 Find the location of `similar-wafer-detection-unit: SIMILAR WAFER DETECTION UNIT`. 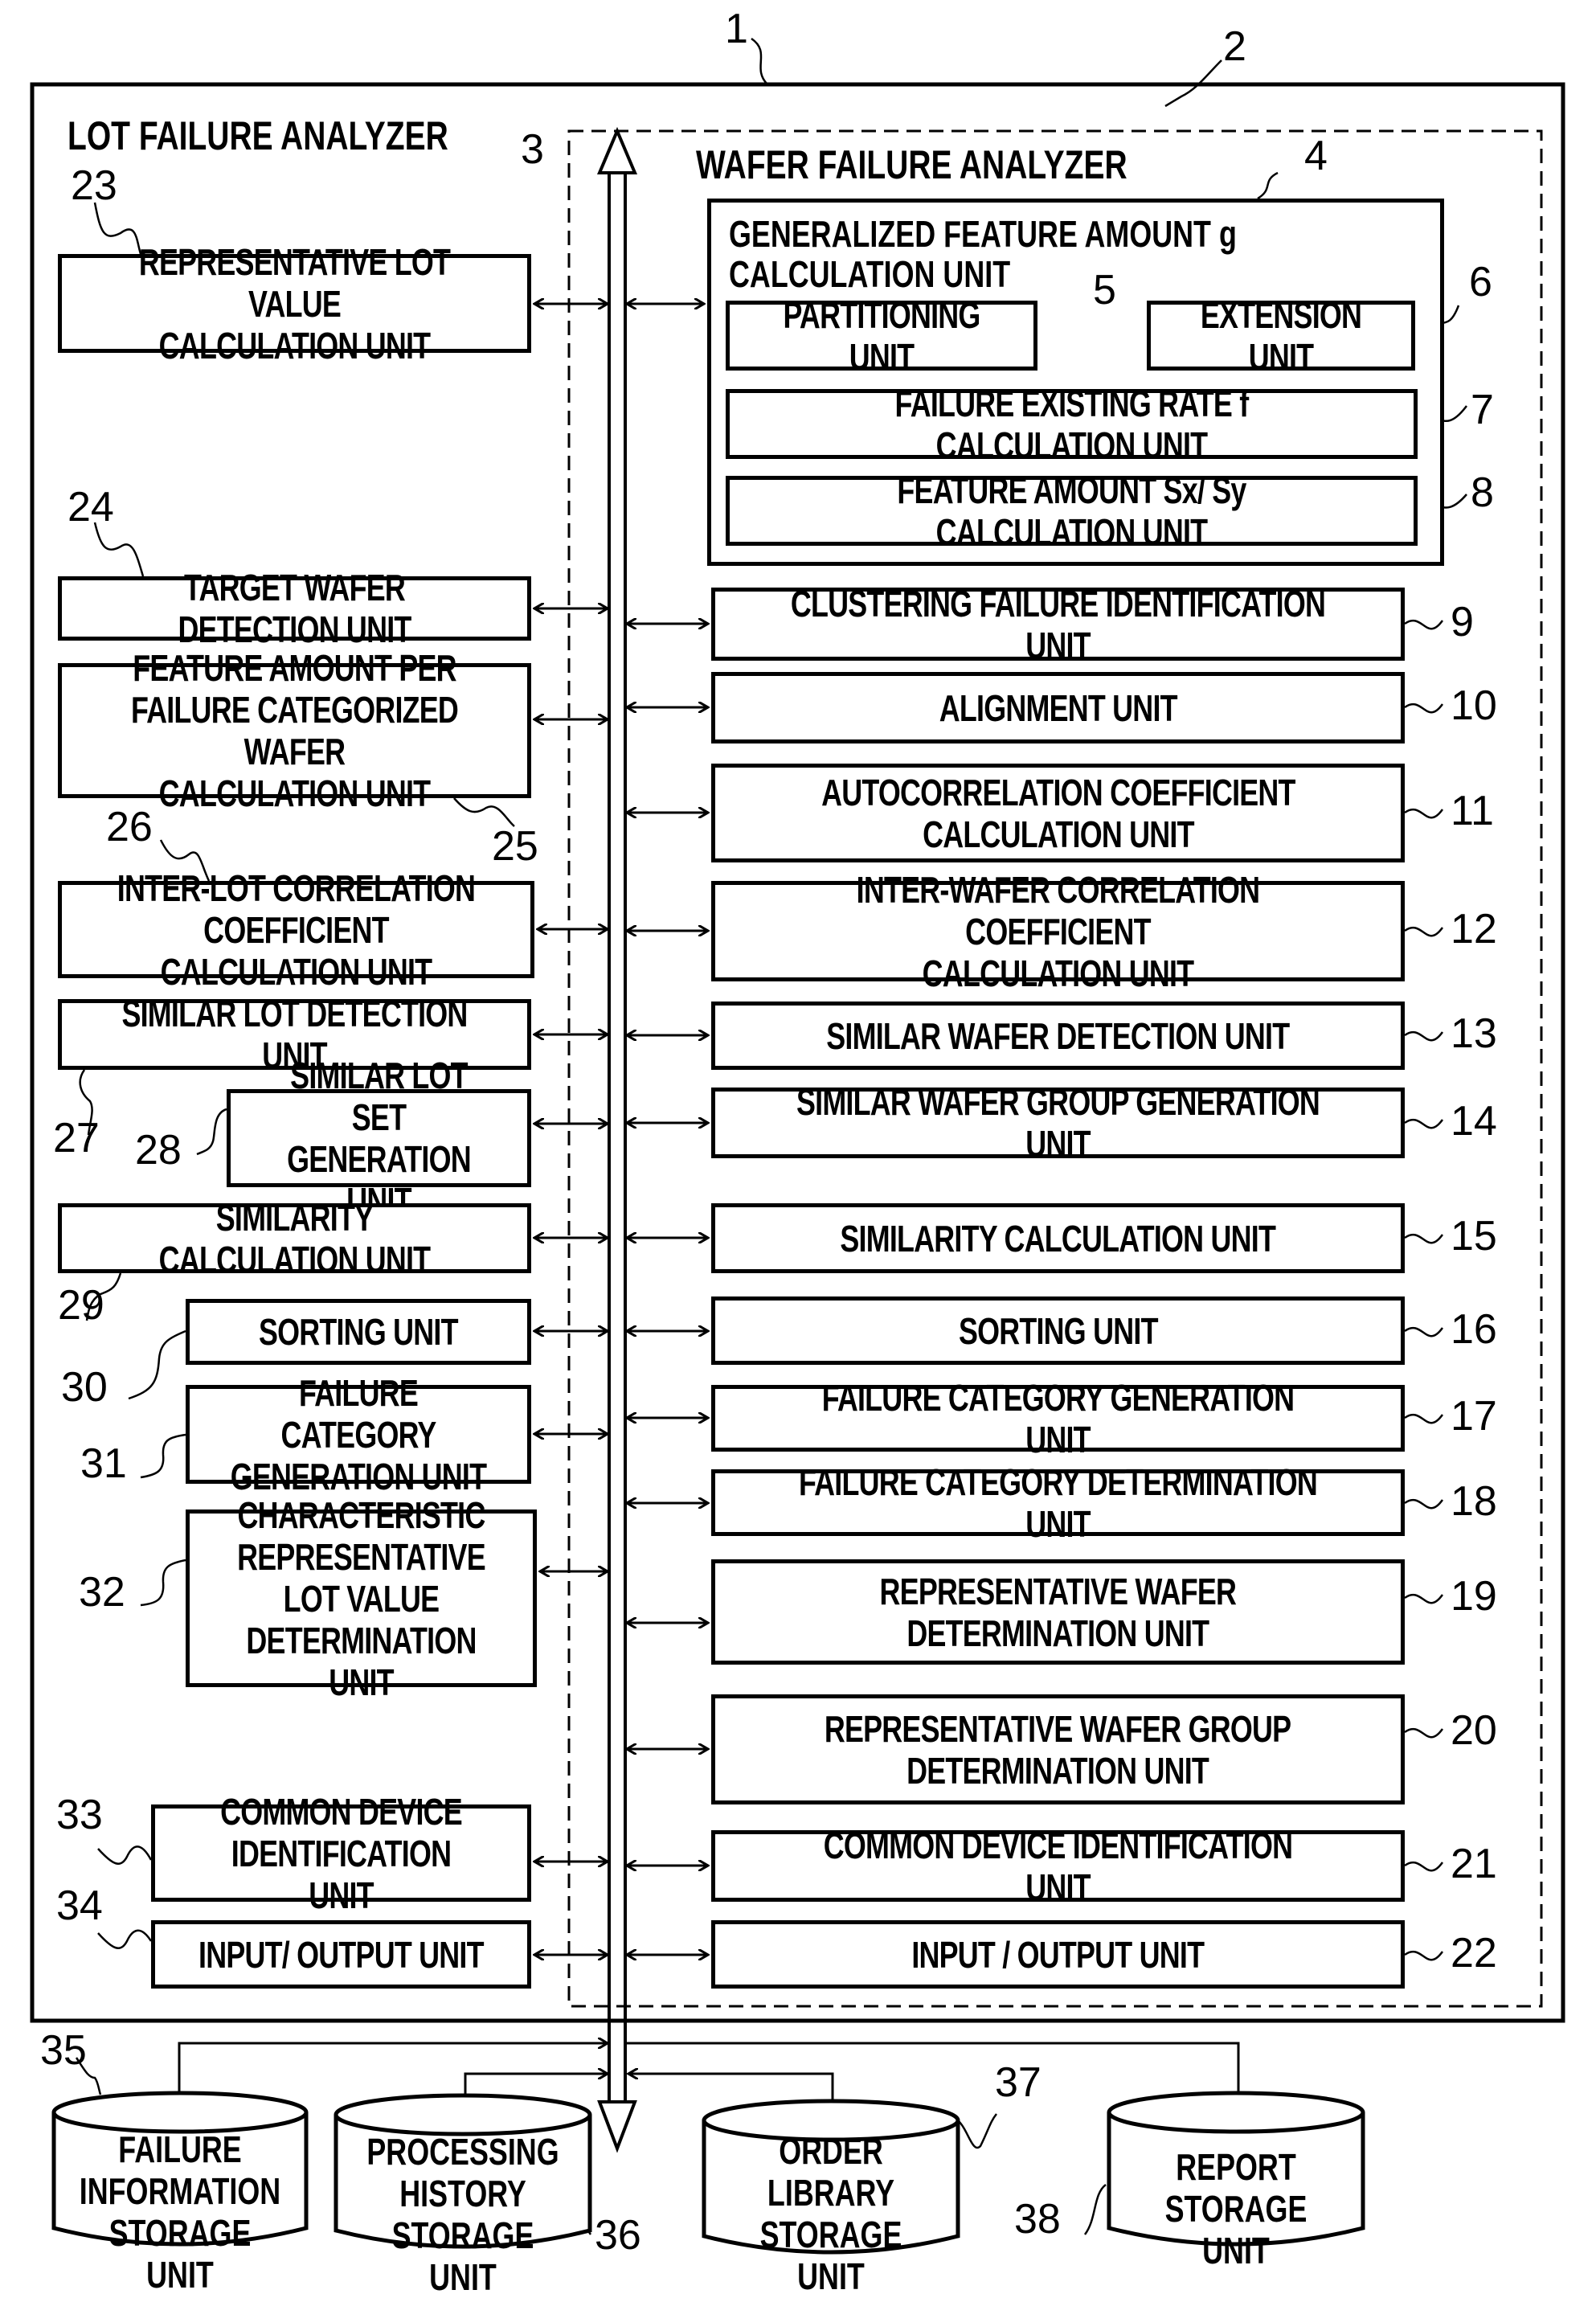

similar-wafer-detection-unit: SIMILAR WAFER DETECTION UNIT is located at coordinates (1058, 1036).